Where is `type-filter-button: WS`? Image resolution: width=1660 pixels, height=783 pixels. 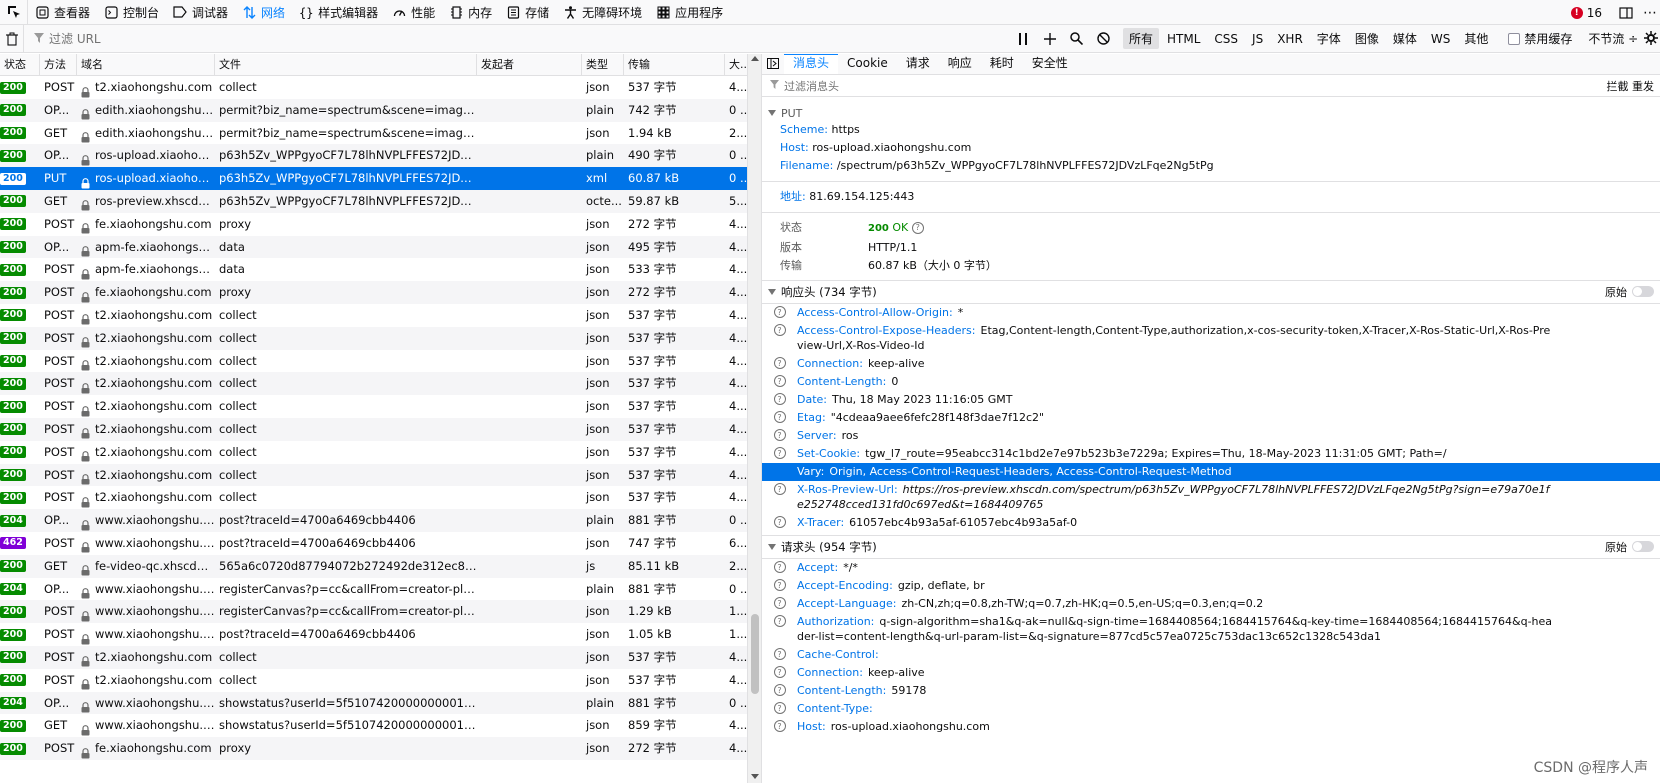
type-filter-button: WS is located at coordinates (1440, 39).